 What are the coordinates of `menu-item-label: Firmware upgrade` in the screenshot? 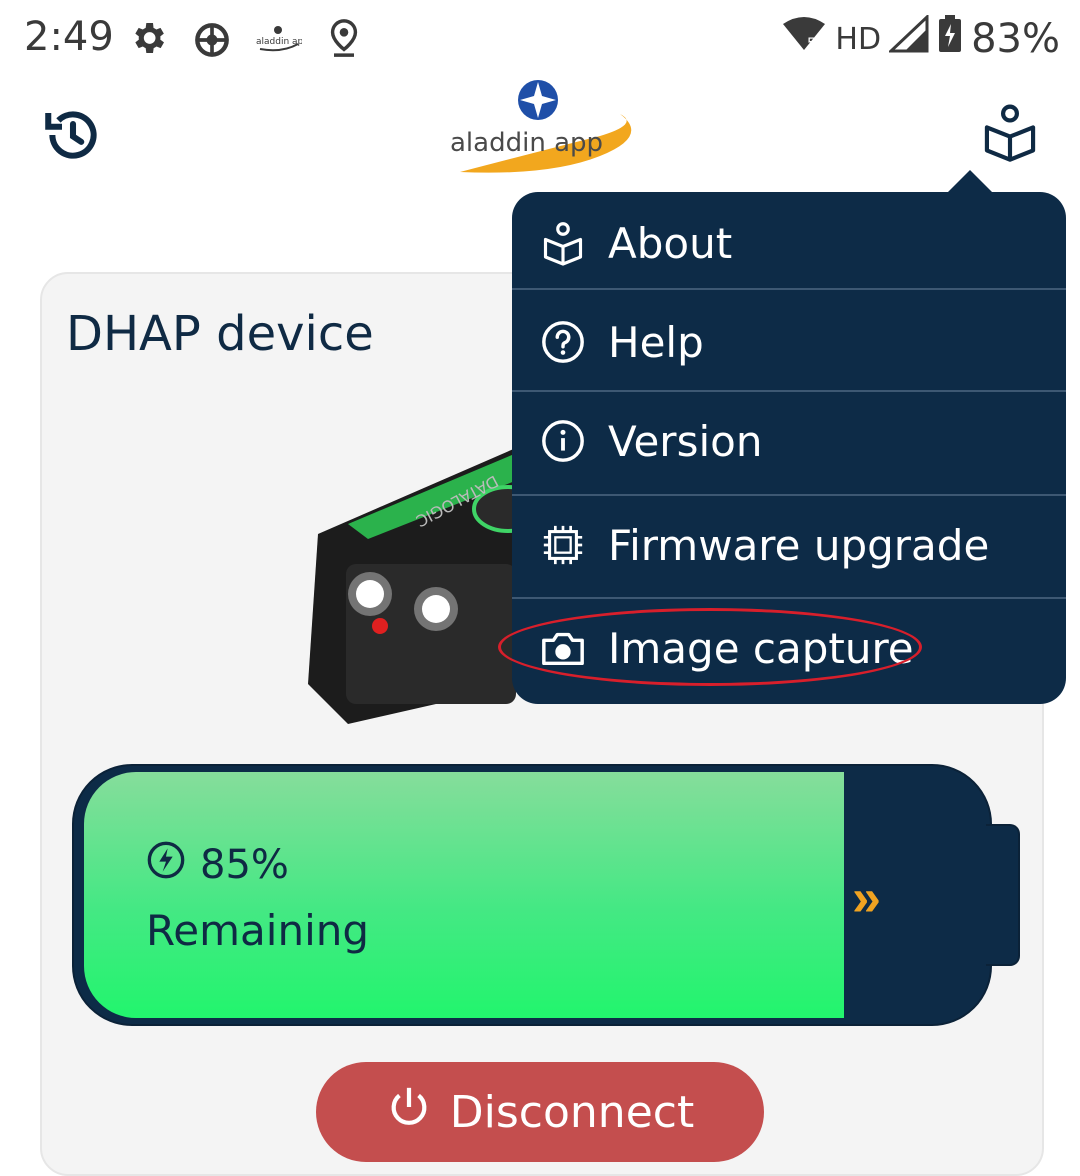 It's located at (799, 545).